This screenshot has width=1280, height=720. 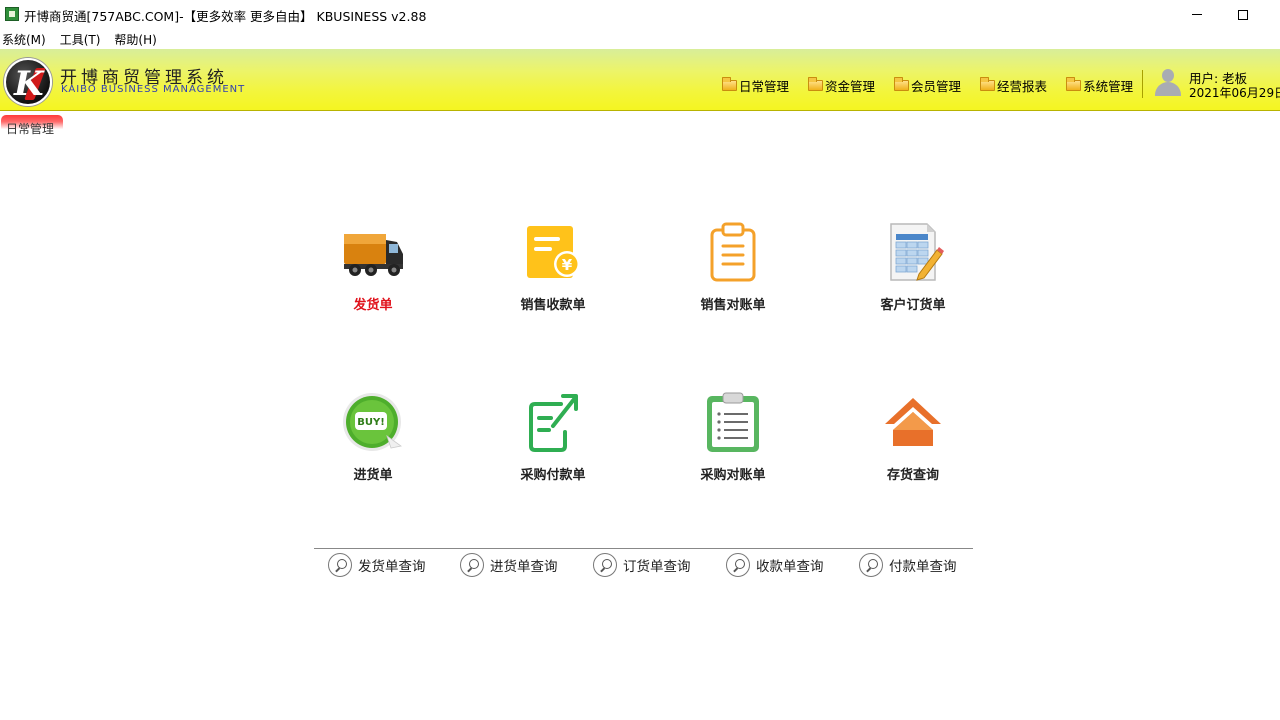 What do you see at coordinates (524, 567) in the screenshot?
I see `query-label: 进货单查询` at bounding box center [524, 567].